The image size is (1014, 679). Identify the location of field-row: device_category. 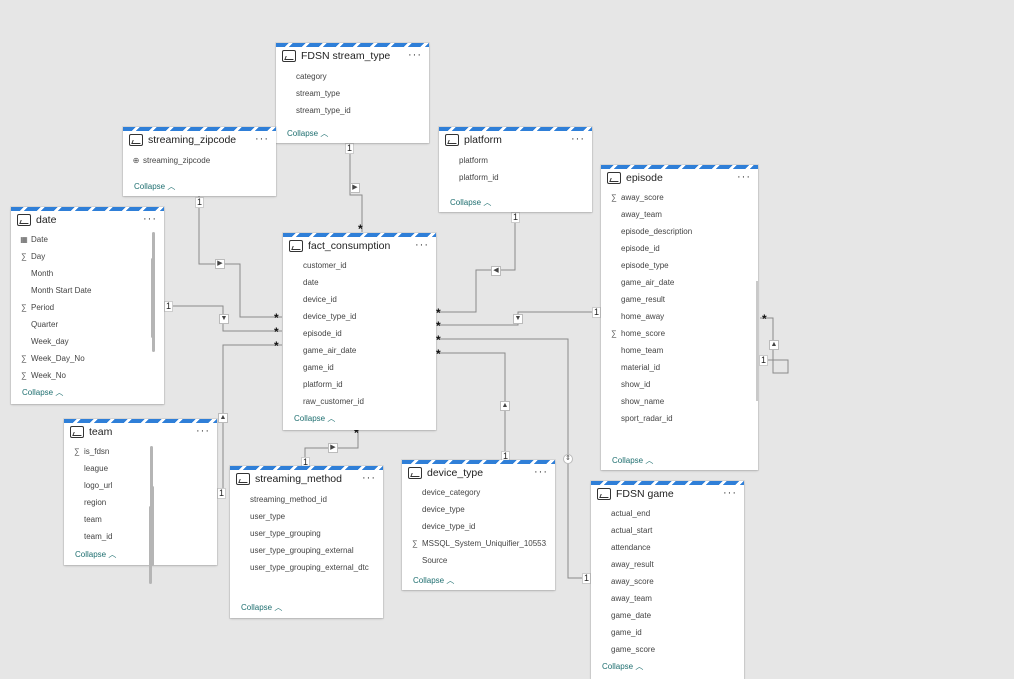
(474, 496).